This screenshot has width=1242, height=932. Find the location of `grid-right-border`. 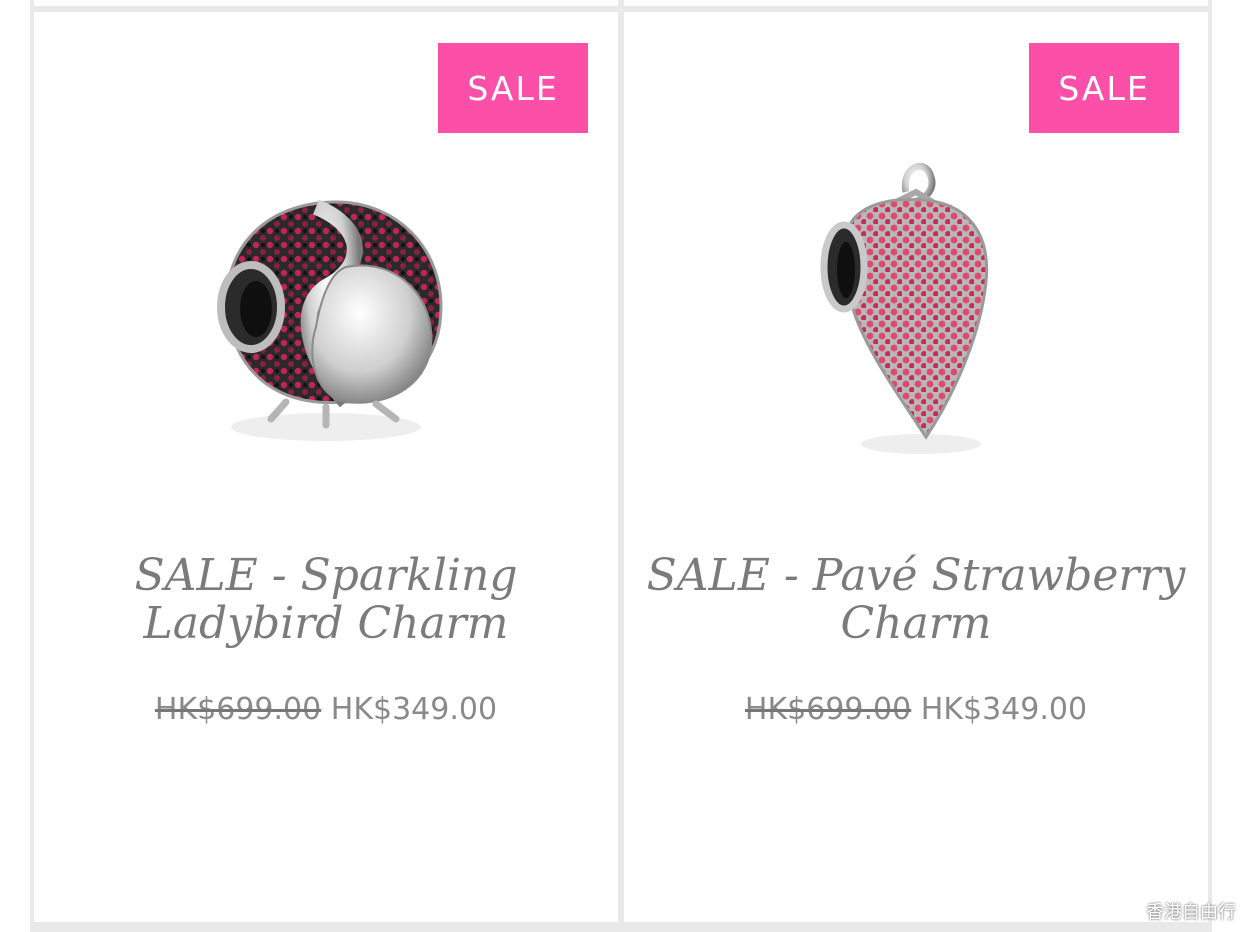

grid-right-border is located at coordinates (1210, 466).